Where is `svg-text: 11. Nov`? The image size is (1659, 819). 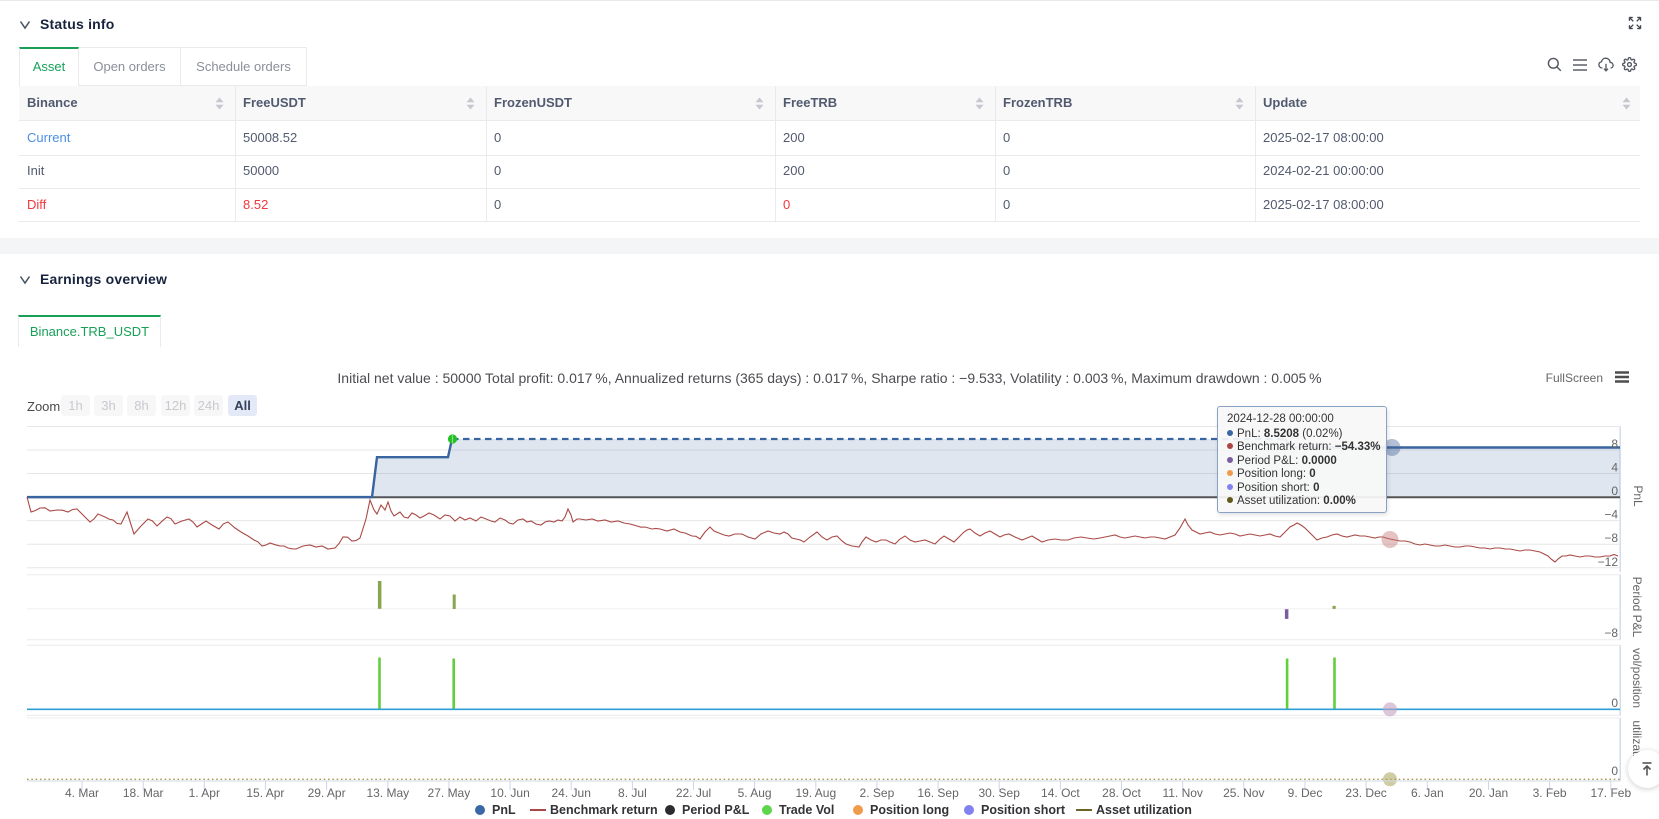
svg-text: 11. Nov is located at coordinates (1182, 793).